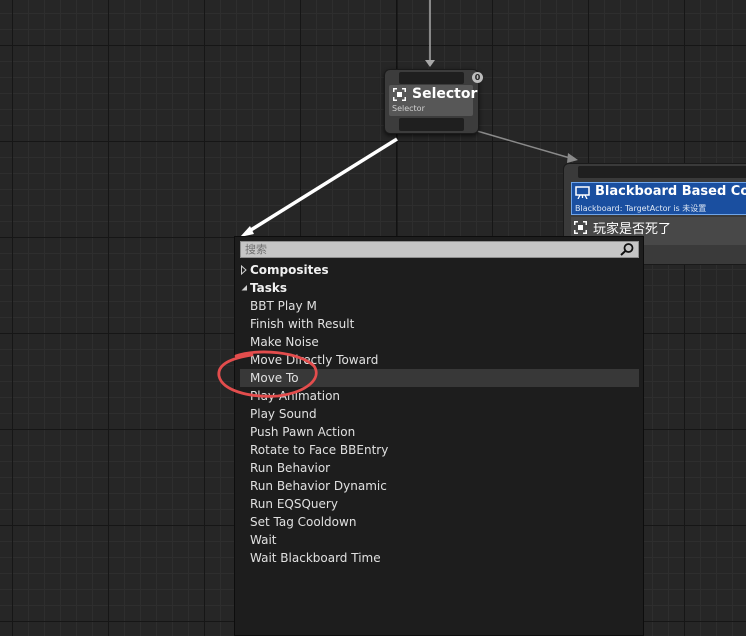  What do you see at coordinates (408, 108) in the screenshot?
I see `selector-subtitle: Selector` at bounding box center [408, 108].